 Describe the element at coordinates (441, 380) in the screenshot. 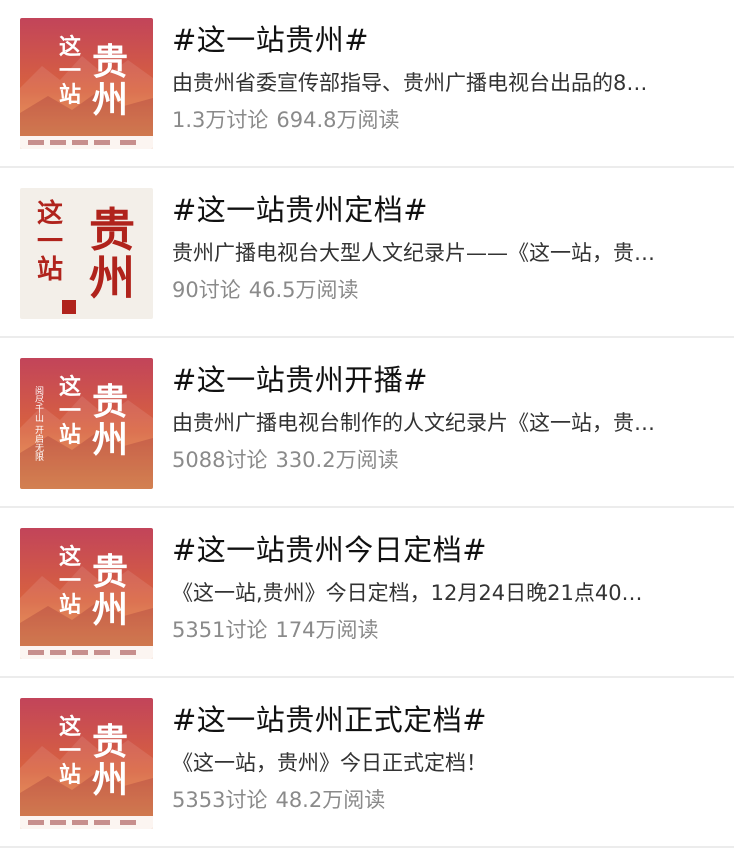

I see `topic-title: #这一站贵州开播#` at that location.